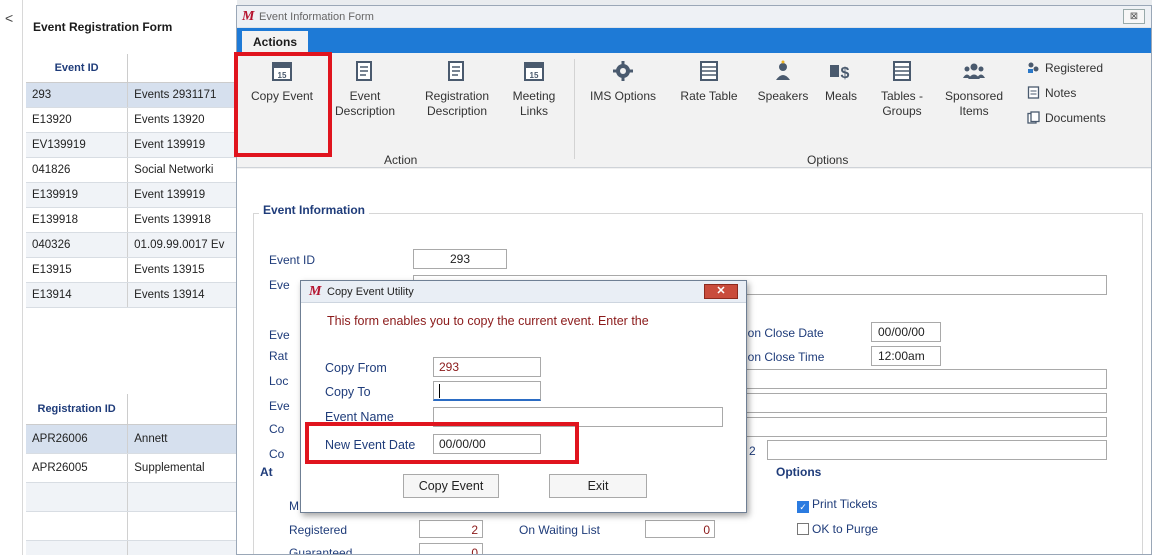 This screenshot has width=1152, height=555. I want to click on contact-label-partial: Co, so click(277, 429).